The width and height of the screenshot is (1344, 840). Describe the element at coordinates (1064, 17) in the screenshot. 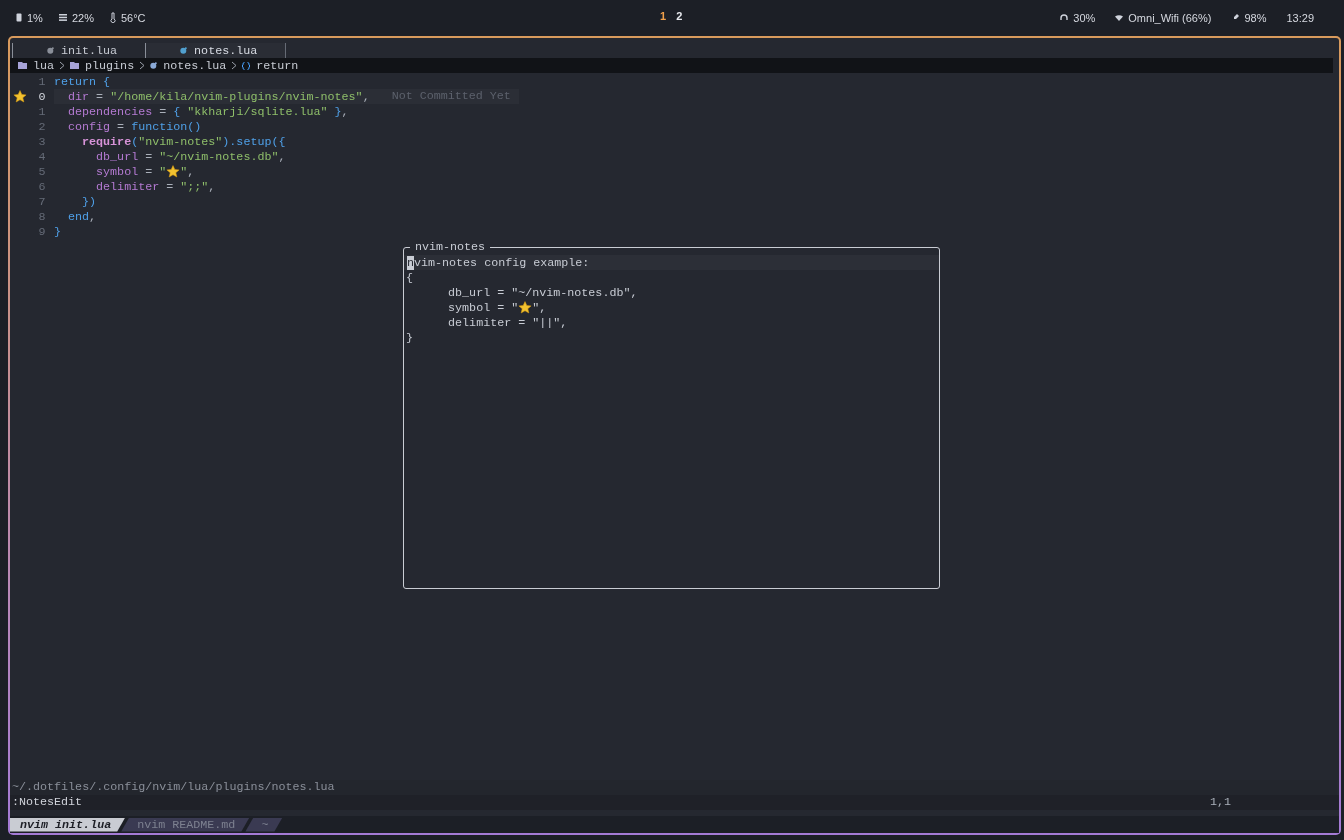

I see `headphones-icon` at that location.